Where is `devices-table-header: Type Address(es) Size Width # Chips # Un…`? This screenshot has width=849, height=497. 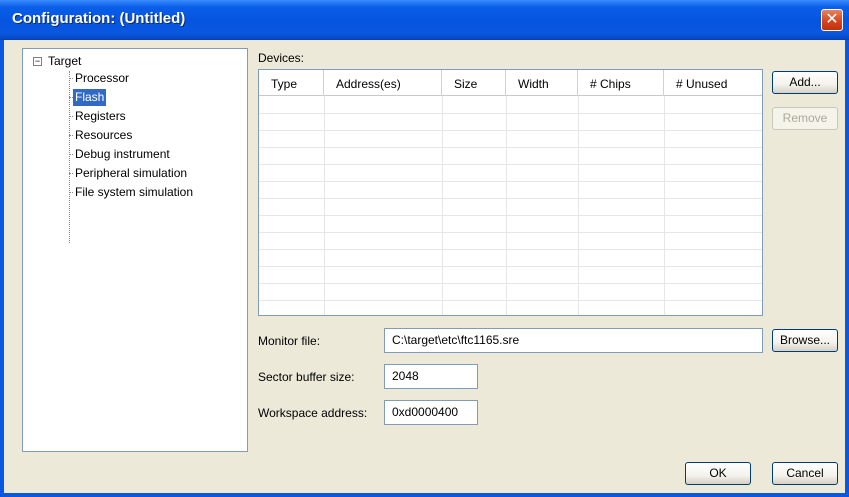
devices-table-header: Type Address(es) Size Width # Chips # Un… is located at coordinates (510, 83).